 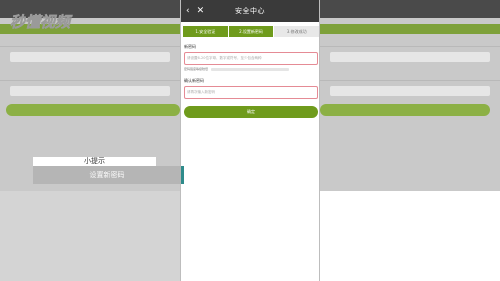 I want to click on svg-text: 秒懂视频, so click(x=41, y=22).